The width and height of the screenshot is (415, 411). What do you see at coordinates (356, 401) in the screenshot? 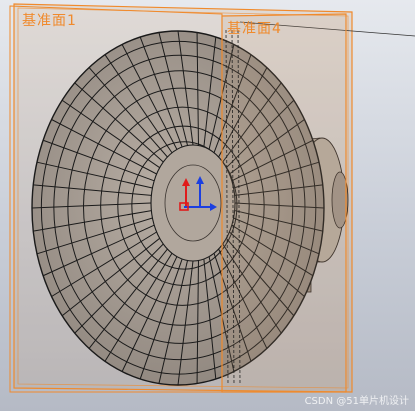
I see `watermark: CSDN @51单片机设计` at bounding box center [356, 401].